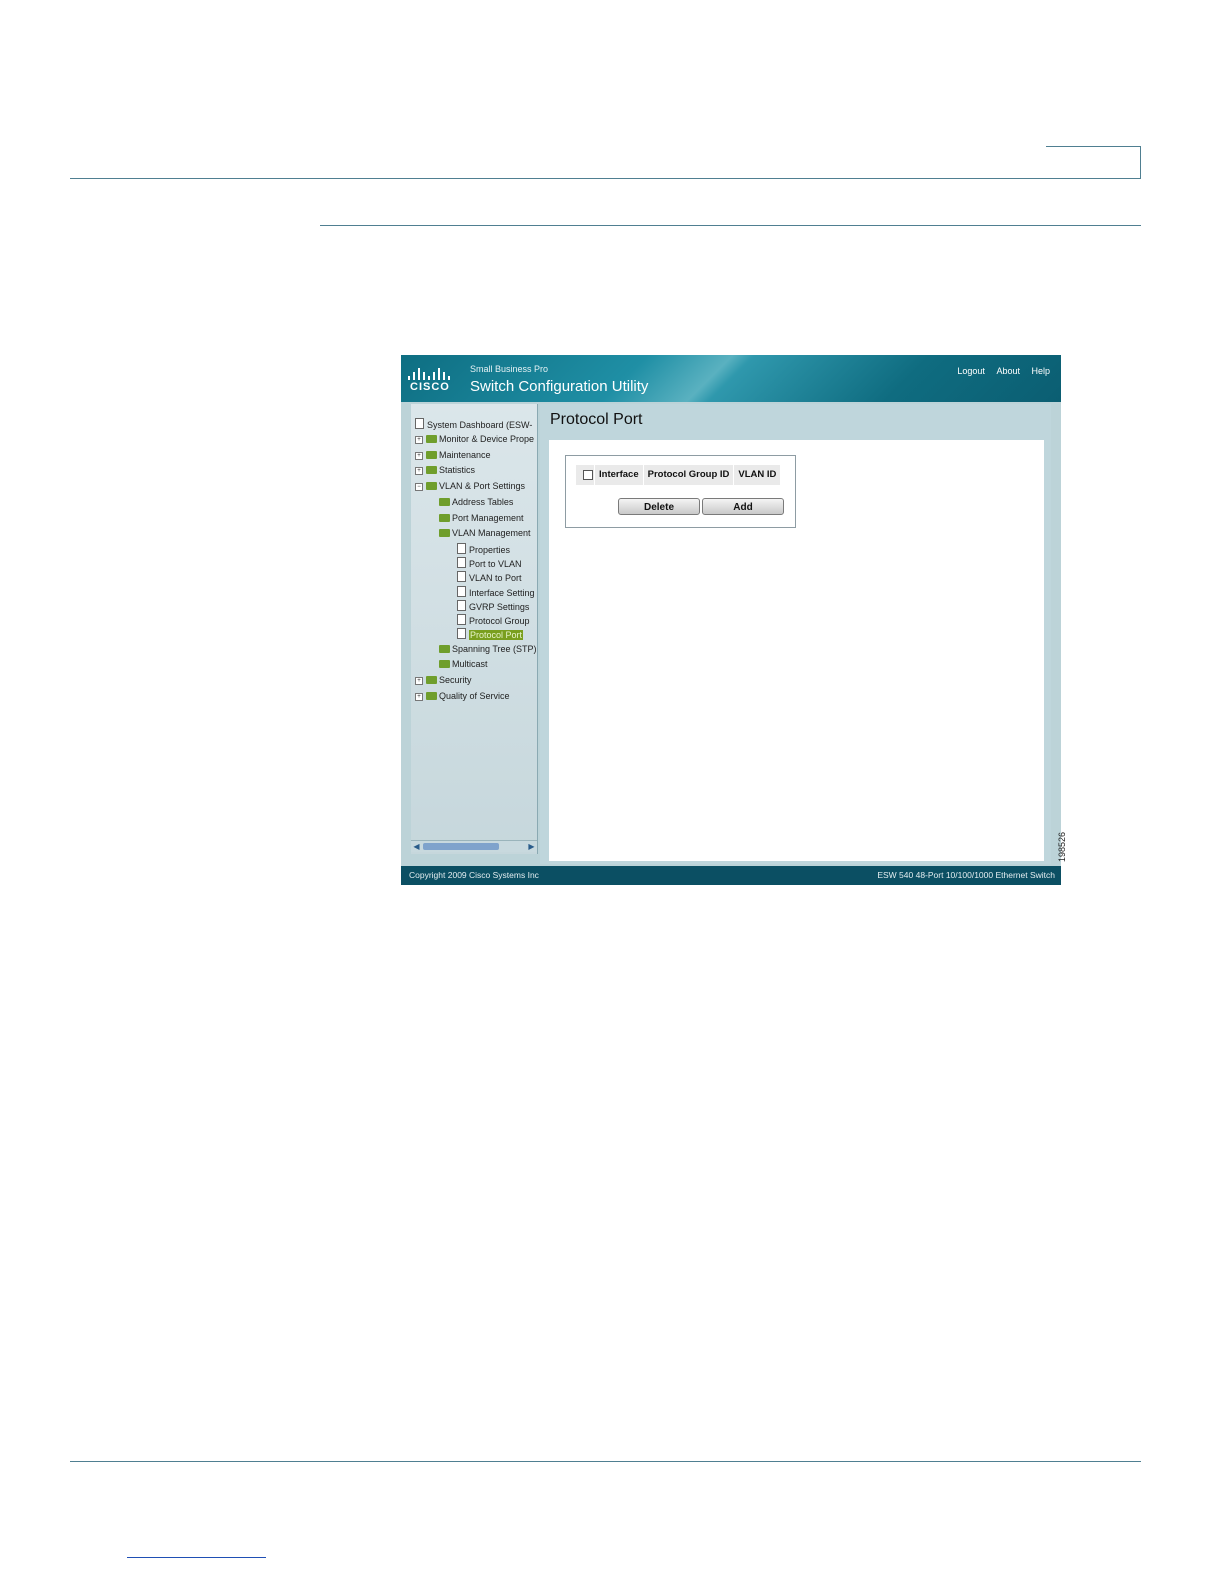 This screenshot has height=1584, width=1224. What do you see at coordinates (971, 371) in the screenshot?
I see `logout-link: Logout` at bounding box center [971, 371].